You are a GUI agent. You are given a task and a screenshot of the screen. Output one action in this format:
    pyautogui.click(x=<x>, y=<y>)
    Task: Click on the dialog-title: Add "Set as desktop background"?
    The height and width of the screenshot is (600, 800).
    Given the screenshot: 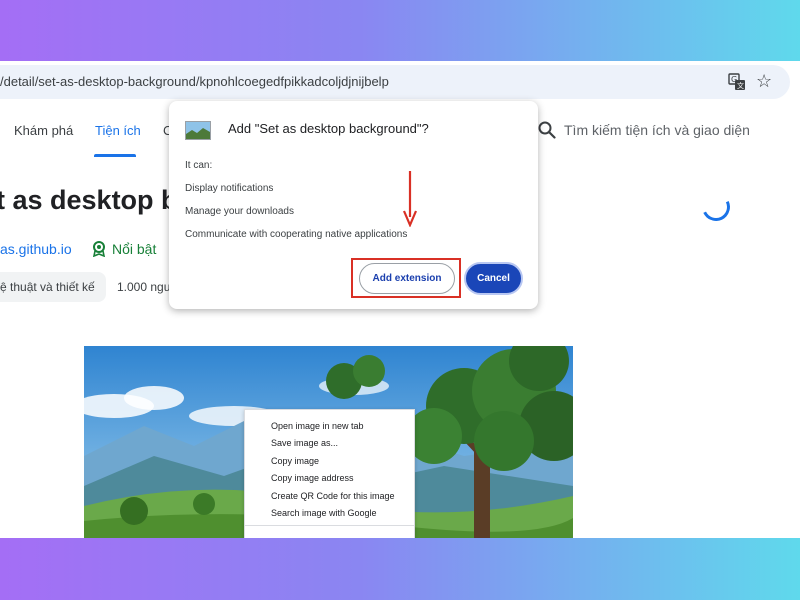 What is the action you would take?
    pyautogui.click(x=328, y=128)
    